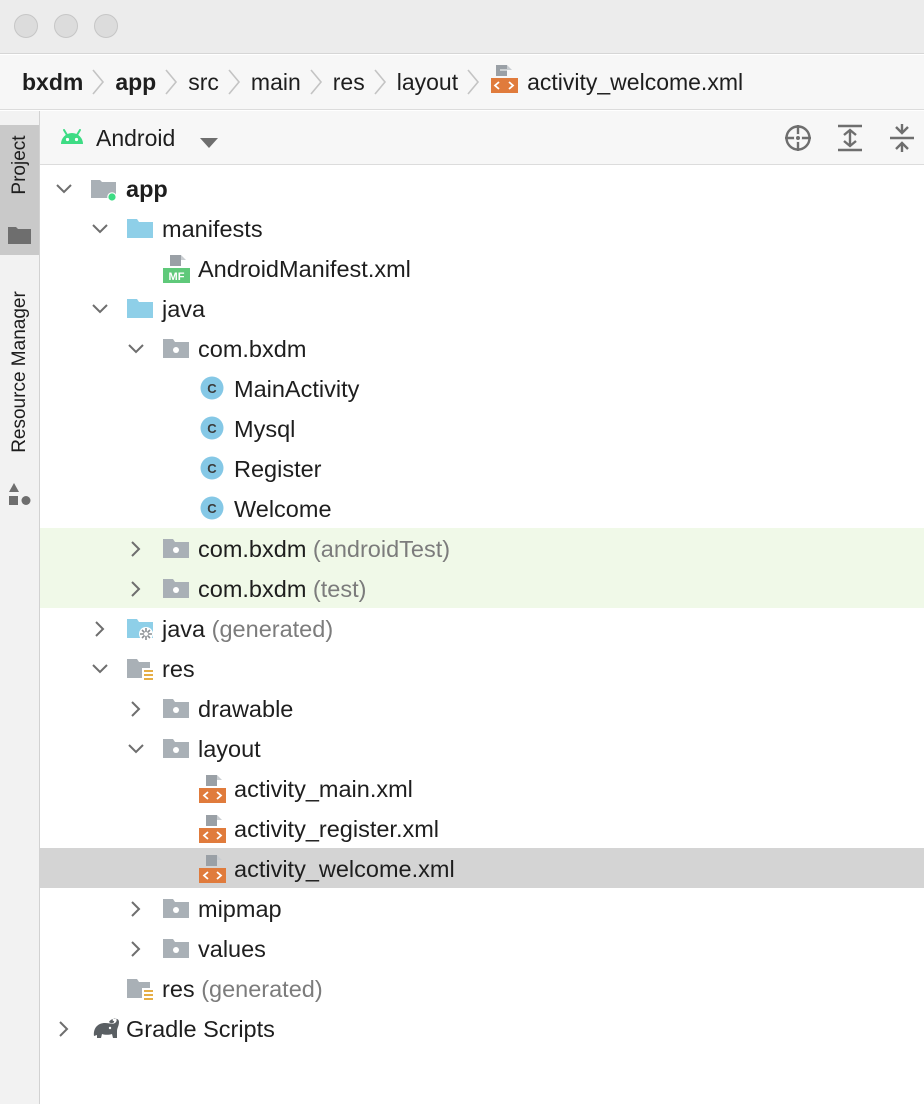  I want to click on tree-row-name: activity_welcome.xml, so click(344, 869).